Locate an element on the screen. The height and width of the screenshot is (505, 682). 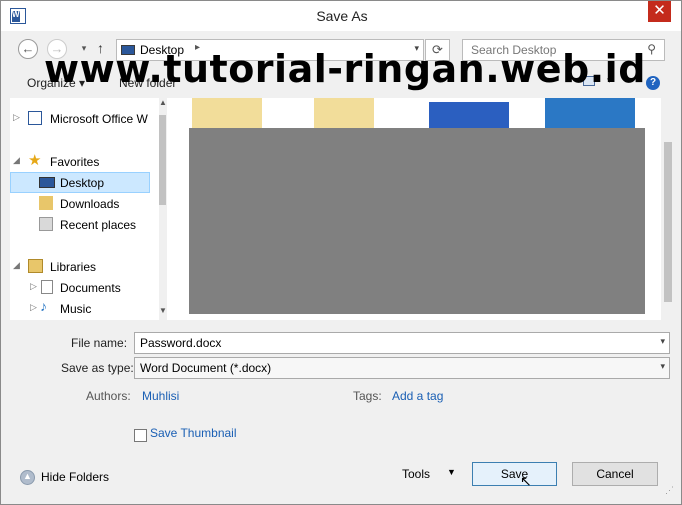
nav-item-desktop: Desktop is located at coordinates (80, 182).